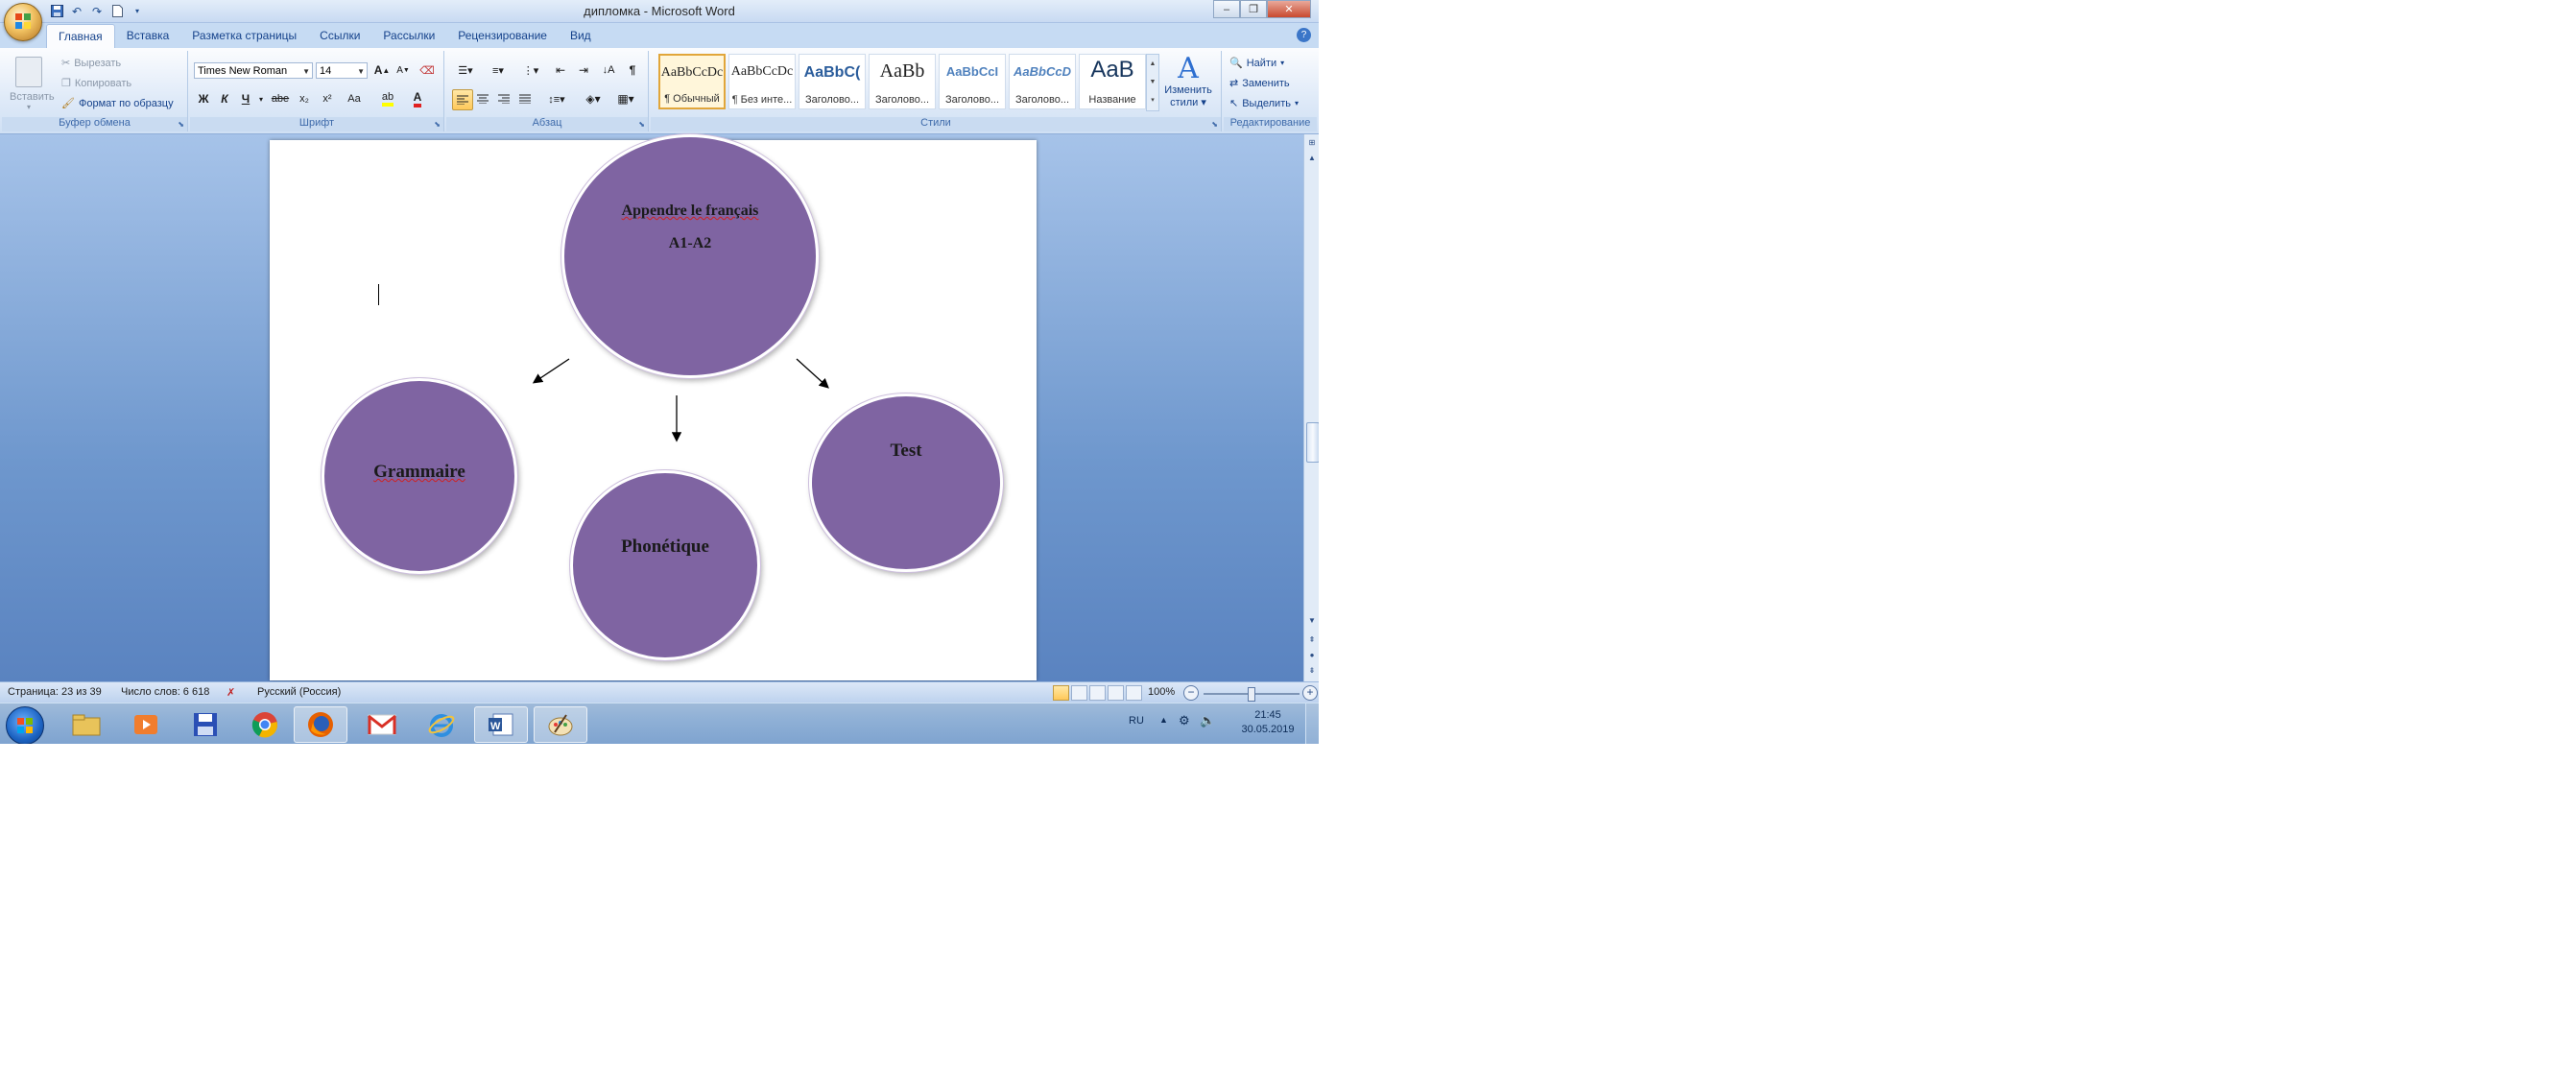 The width and height of the screenshot is (2576, 1073). What do you see at coordinates (560, 70) in the screenshot?
I see `decrease-indent-icon: ⇤` at bounding box center [560, 70].